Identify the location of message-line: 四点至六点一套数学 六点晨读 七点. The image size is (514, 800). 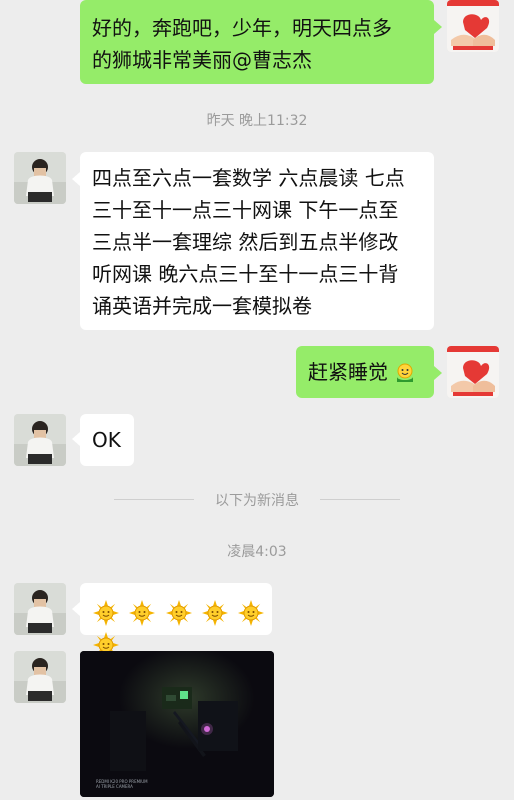
(248, 178).